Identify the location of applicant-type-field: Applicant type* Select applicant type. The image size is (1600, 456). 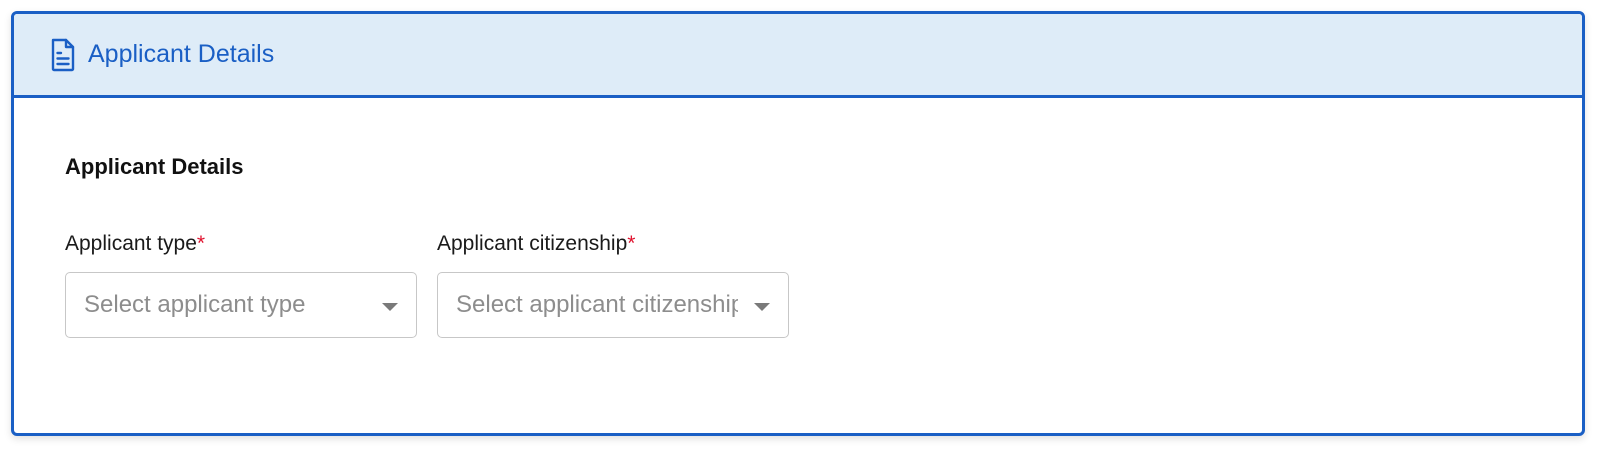
(241, 285).